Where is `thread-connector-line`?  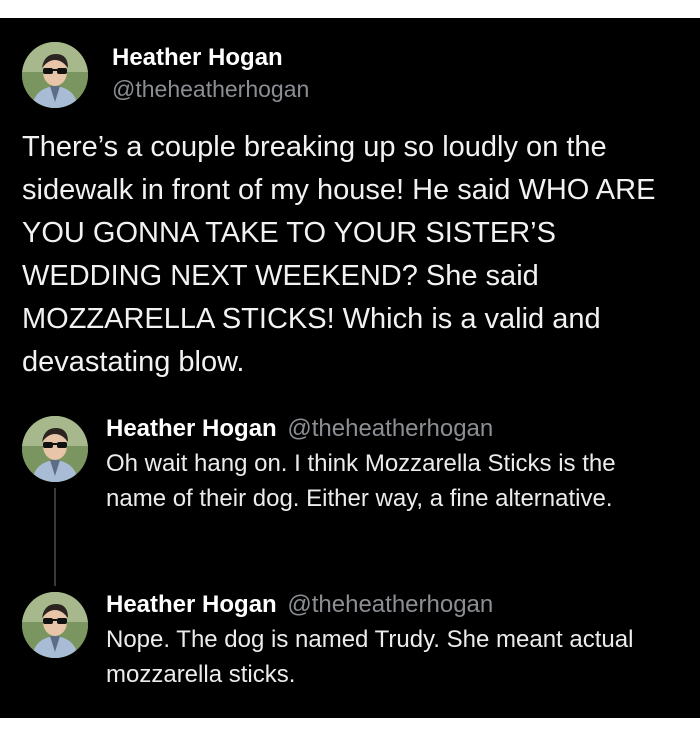 thread-connector-line is located at coordinates (55, 537).